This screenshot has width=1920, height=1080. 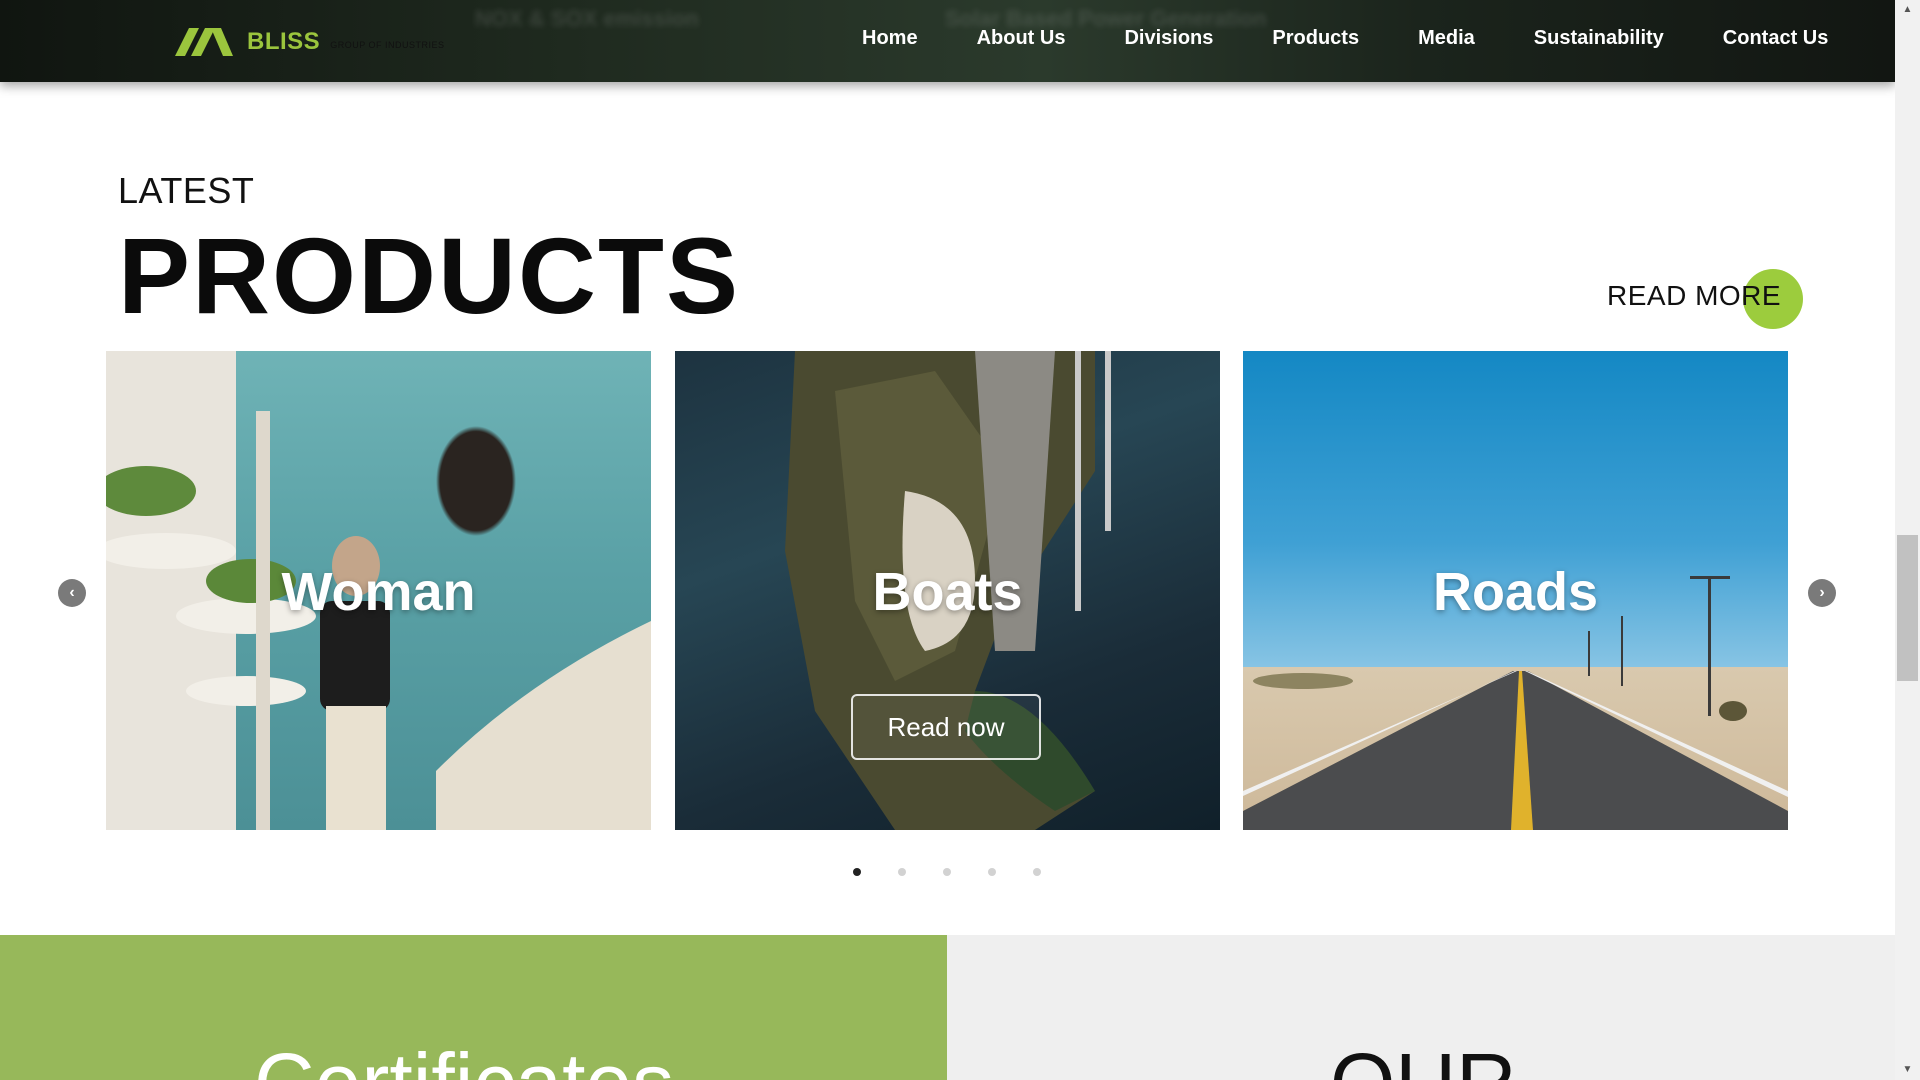 I want to click on carousel-pagination, so click(x=947, y=872).